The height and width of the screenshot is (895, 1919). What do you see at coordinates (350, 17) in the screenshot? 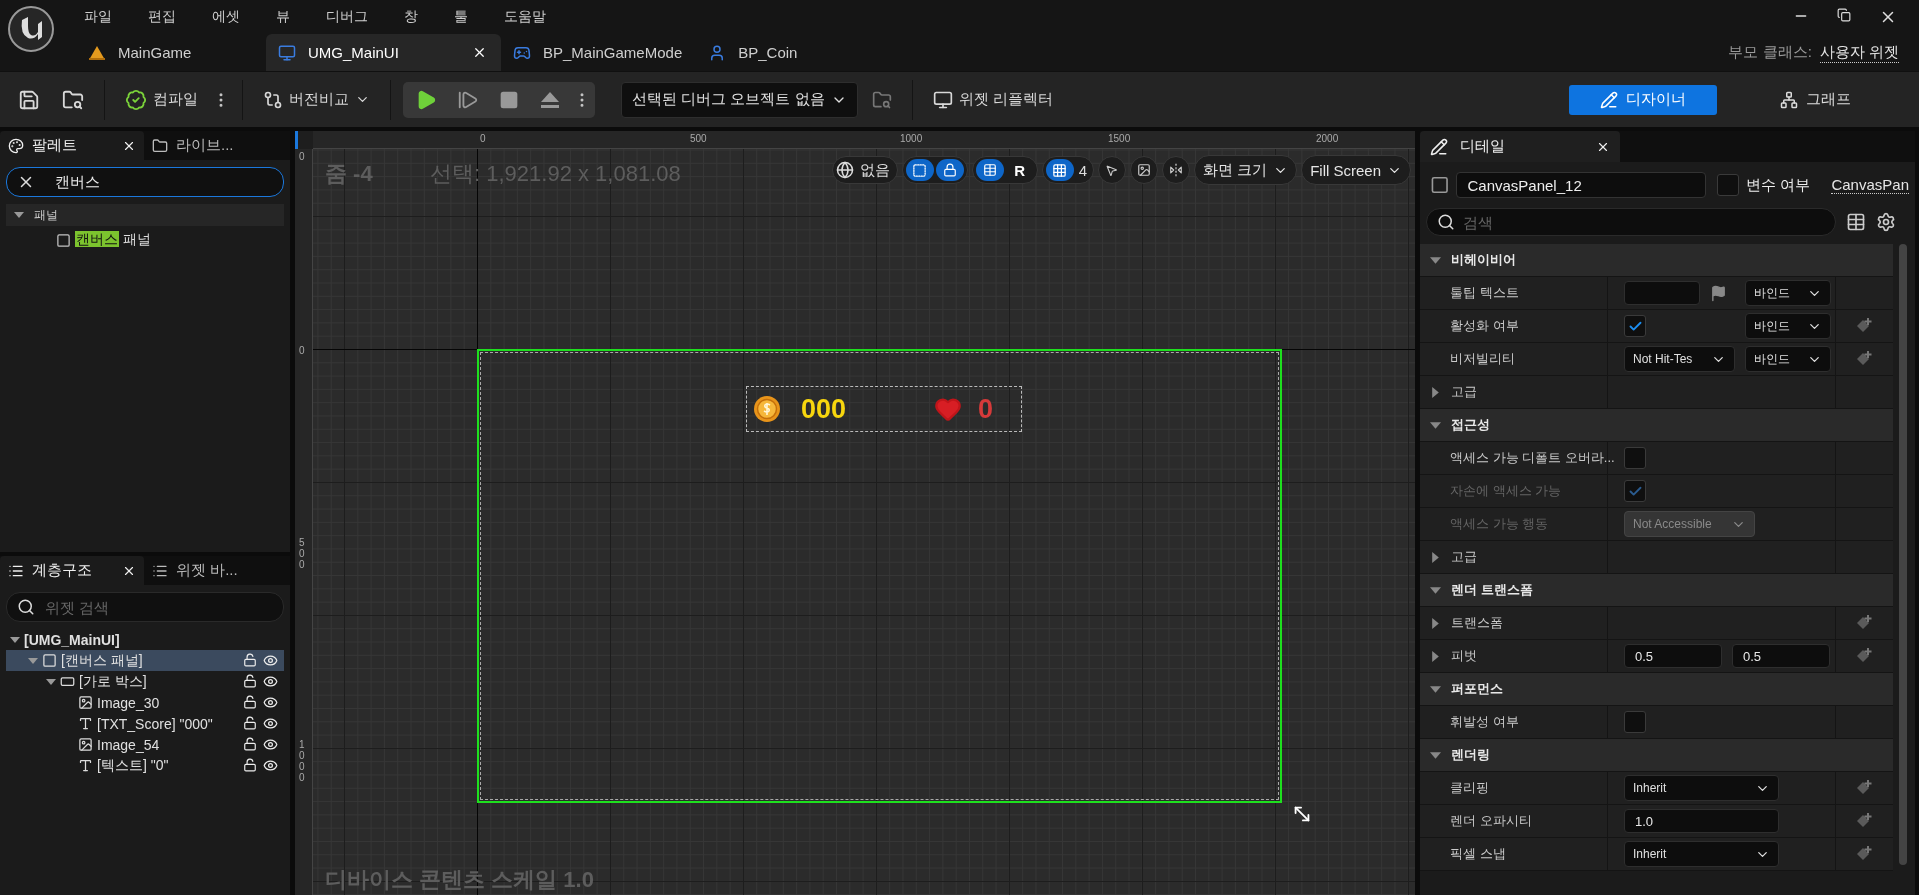
I see `menu-item: 디버그` at bounding box center [350, 17].